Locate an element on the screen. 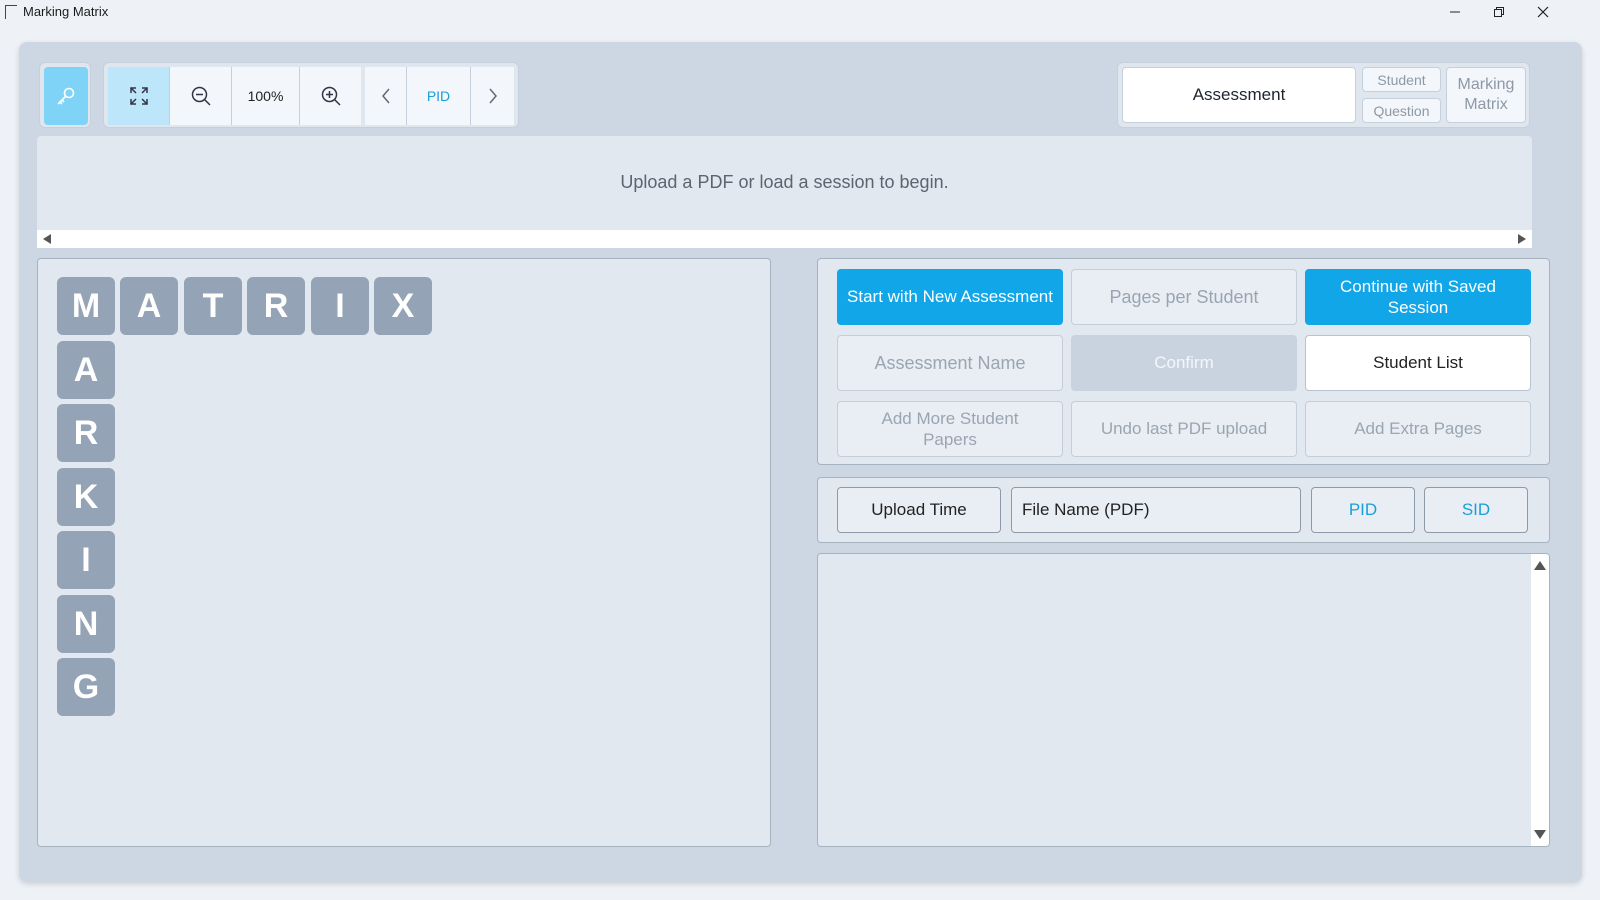 Image resolution: width=1600 pixels, height=900 pixels. minimize-icon is located at coordinates (1455, 12).